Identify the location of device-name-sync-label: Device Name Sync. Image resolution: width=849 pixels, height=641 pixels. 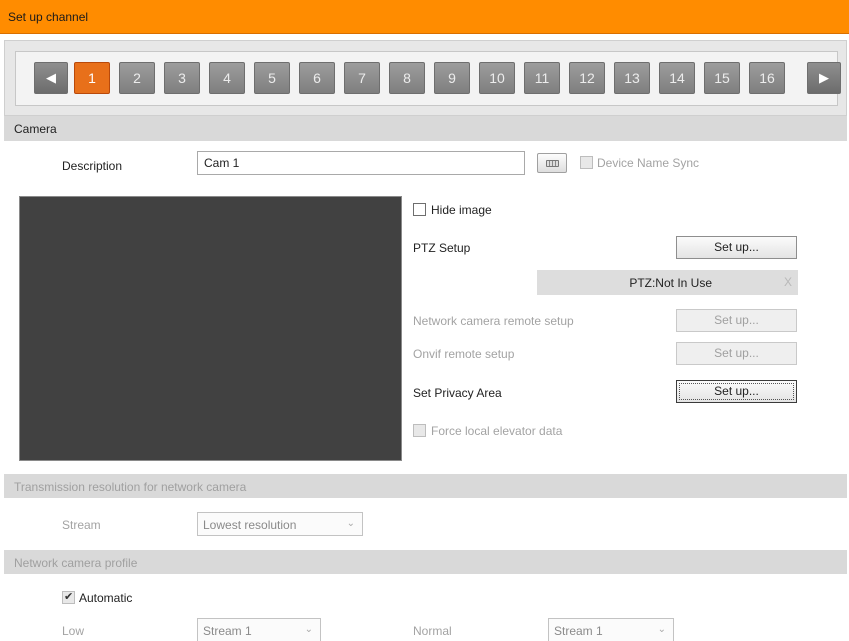
(648, 163).